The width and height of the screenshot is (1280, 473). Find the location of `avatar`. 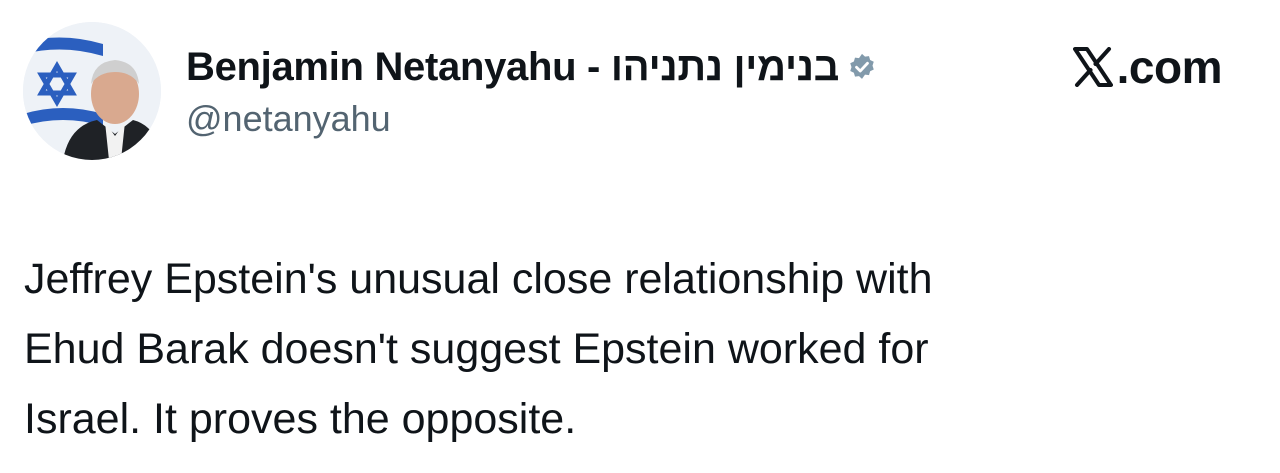

avatar is located at coordinates (92, 91).